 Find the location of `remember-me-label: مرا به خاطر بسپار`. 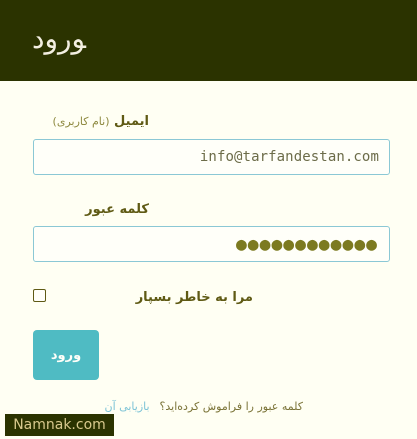

remember-me-label: مرا به خاطر بسپار is located at coordinates (194, 297).